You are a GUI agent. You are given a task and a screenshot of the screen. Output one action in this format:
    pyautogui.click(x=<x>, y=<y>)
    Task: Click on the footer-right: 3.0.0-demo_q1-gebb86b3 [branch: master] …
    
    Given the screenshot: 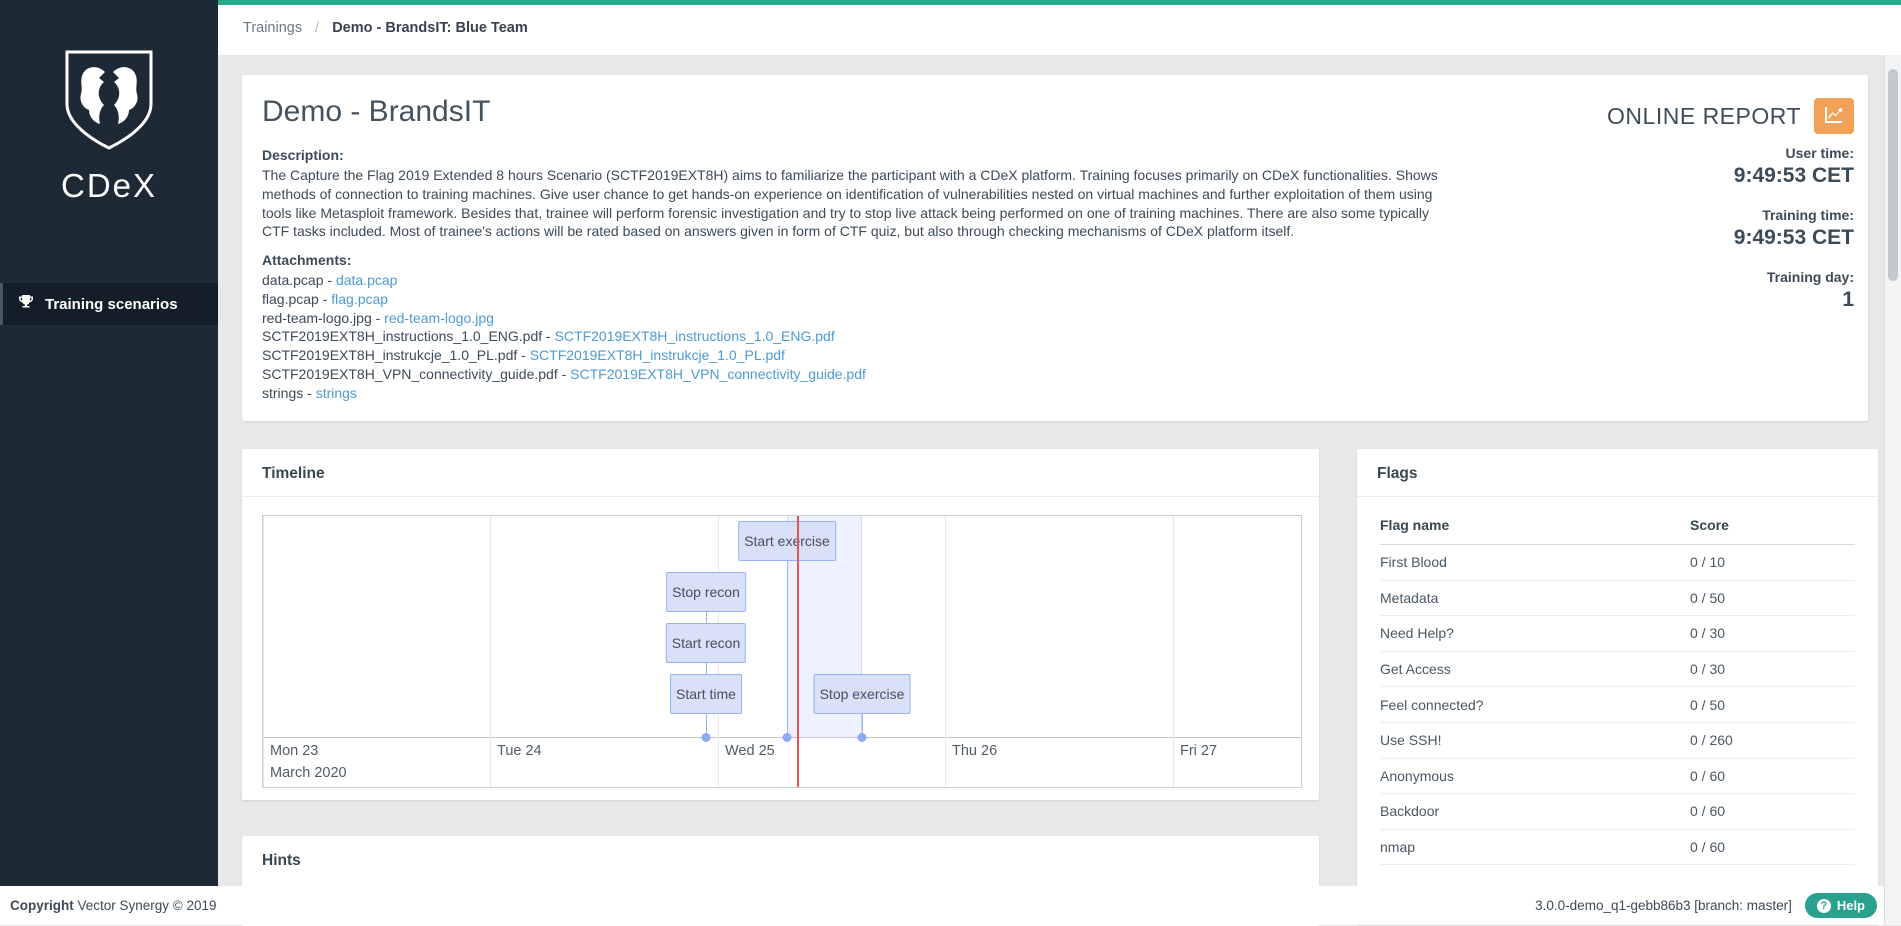 What is the action you would take?
    pyautogui.click(x=1706, y=905)
    